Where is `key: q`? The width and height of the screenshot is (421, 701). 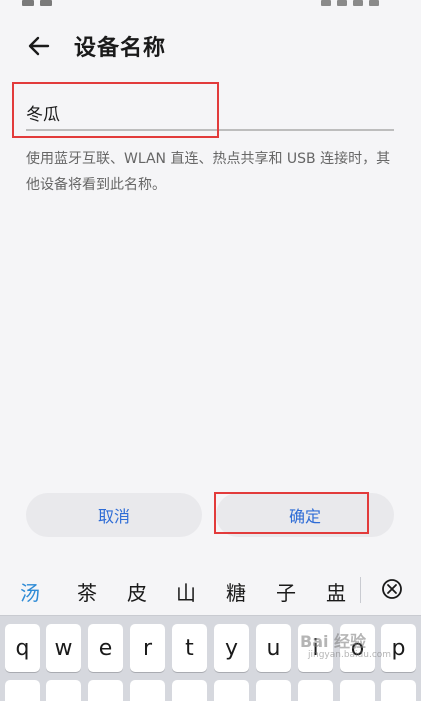 key: q is located at coordinates (22, 648).